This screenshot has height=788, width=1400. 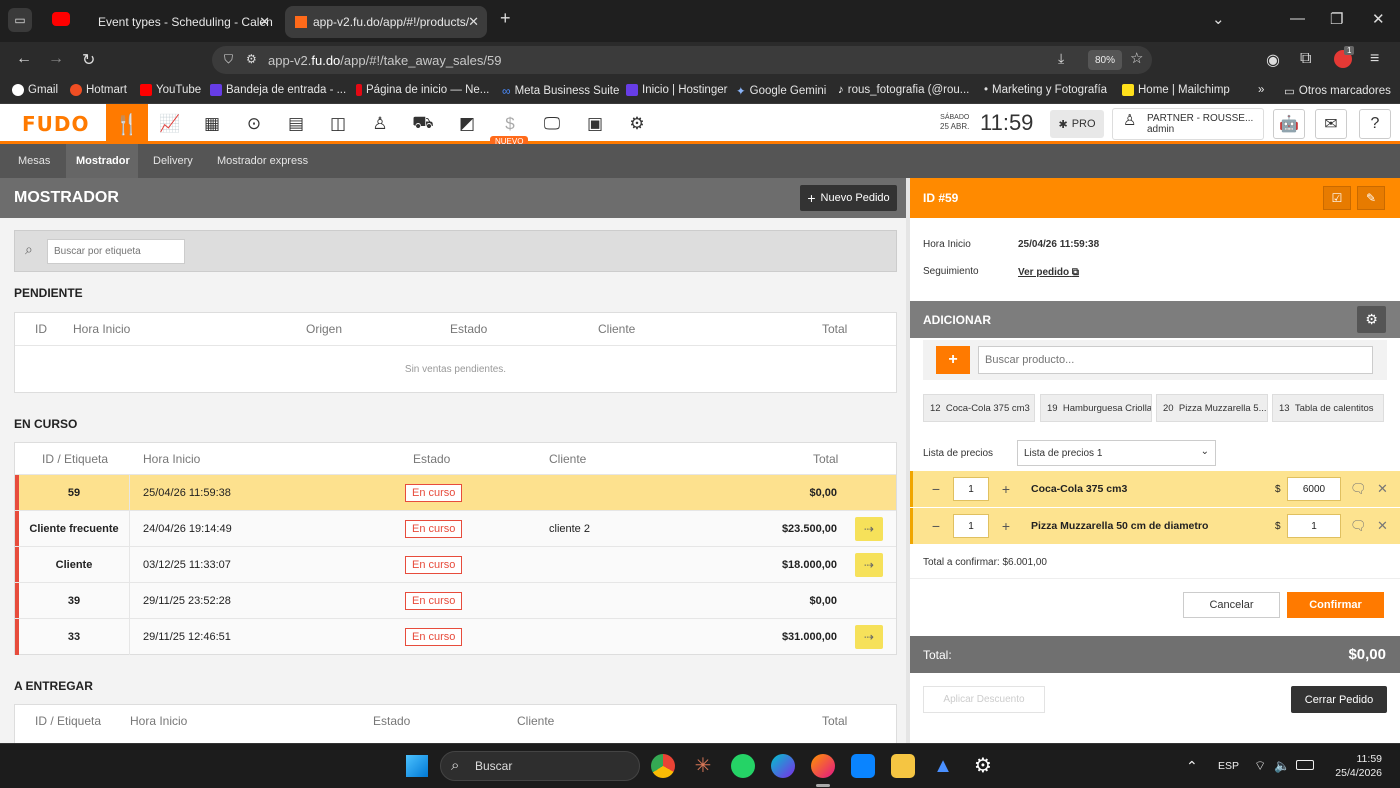 I want to click on tab-delivery: Delivery, so click(x=173, y=161).